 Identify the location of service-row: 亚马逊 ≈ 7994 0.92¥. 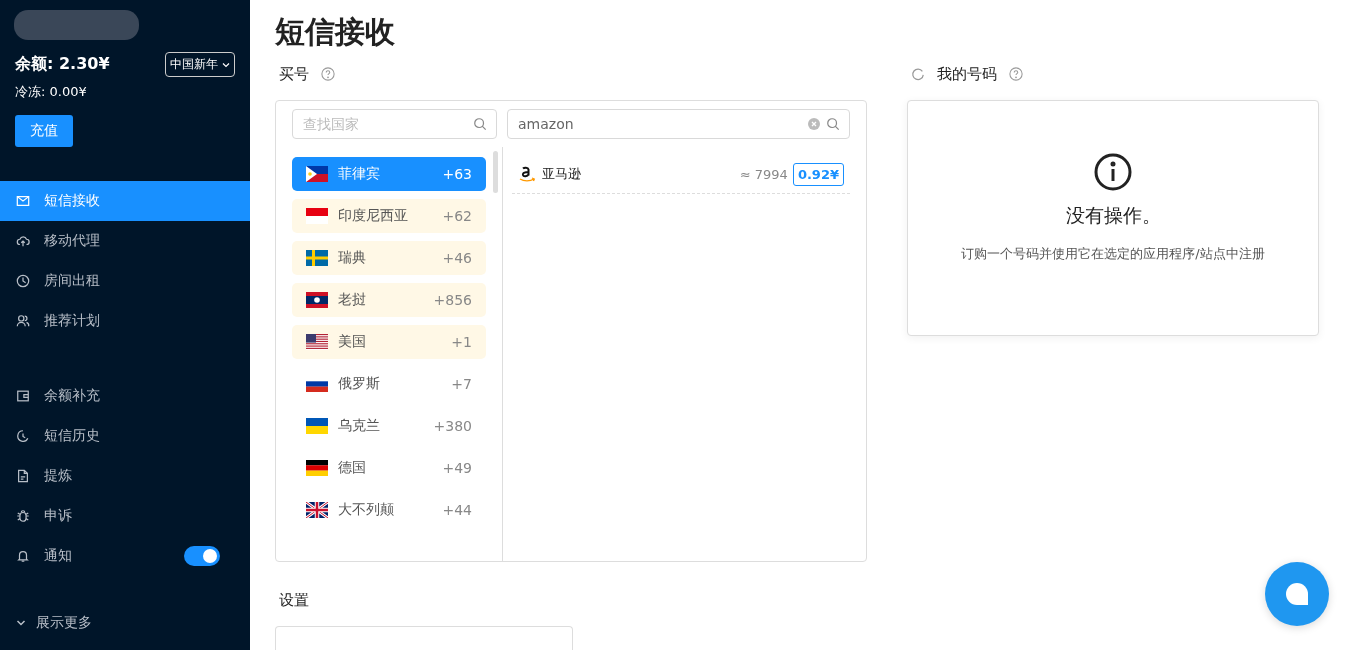
(681, 174).